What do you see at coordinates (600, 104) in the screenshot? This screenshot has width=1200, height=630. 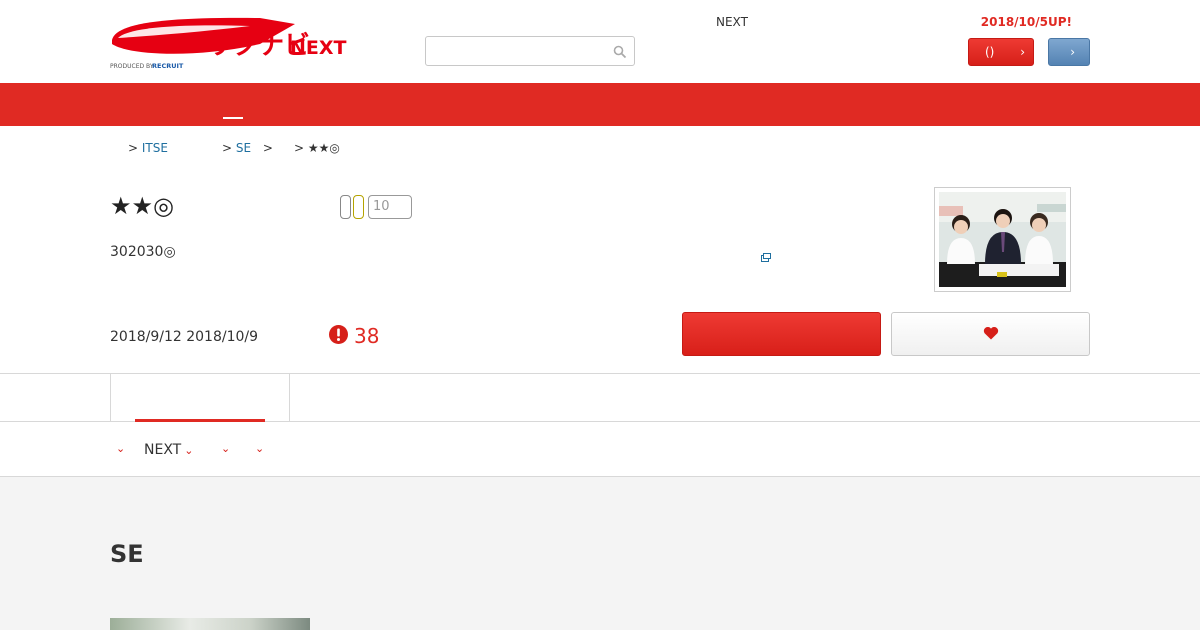 I see `global-nav` at bounding box center [600, 104].